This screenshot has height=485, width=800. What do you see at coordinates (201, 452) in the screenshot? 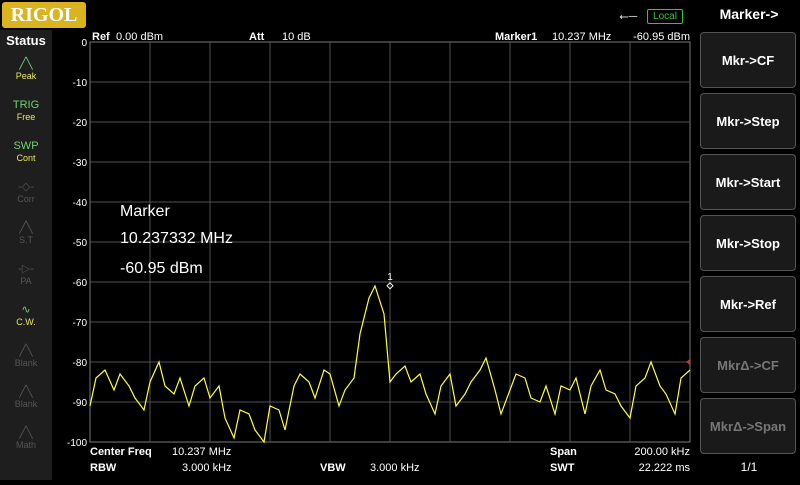
I see `center-freq-value: 10.237 MHz` at bounding box center [201, 452].